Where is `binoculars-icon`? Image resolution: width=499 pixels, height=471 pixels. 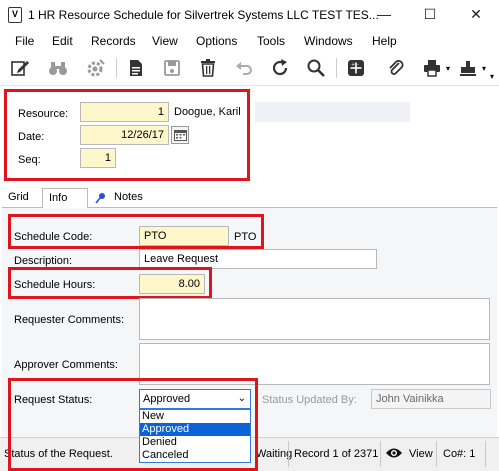
binoculars-icon is located at coordinates (58, 68).